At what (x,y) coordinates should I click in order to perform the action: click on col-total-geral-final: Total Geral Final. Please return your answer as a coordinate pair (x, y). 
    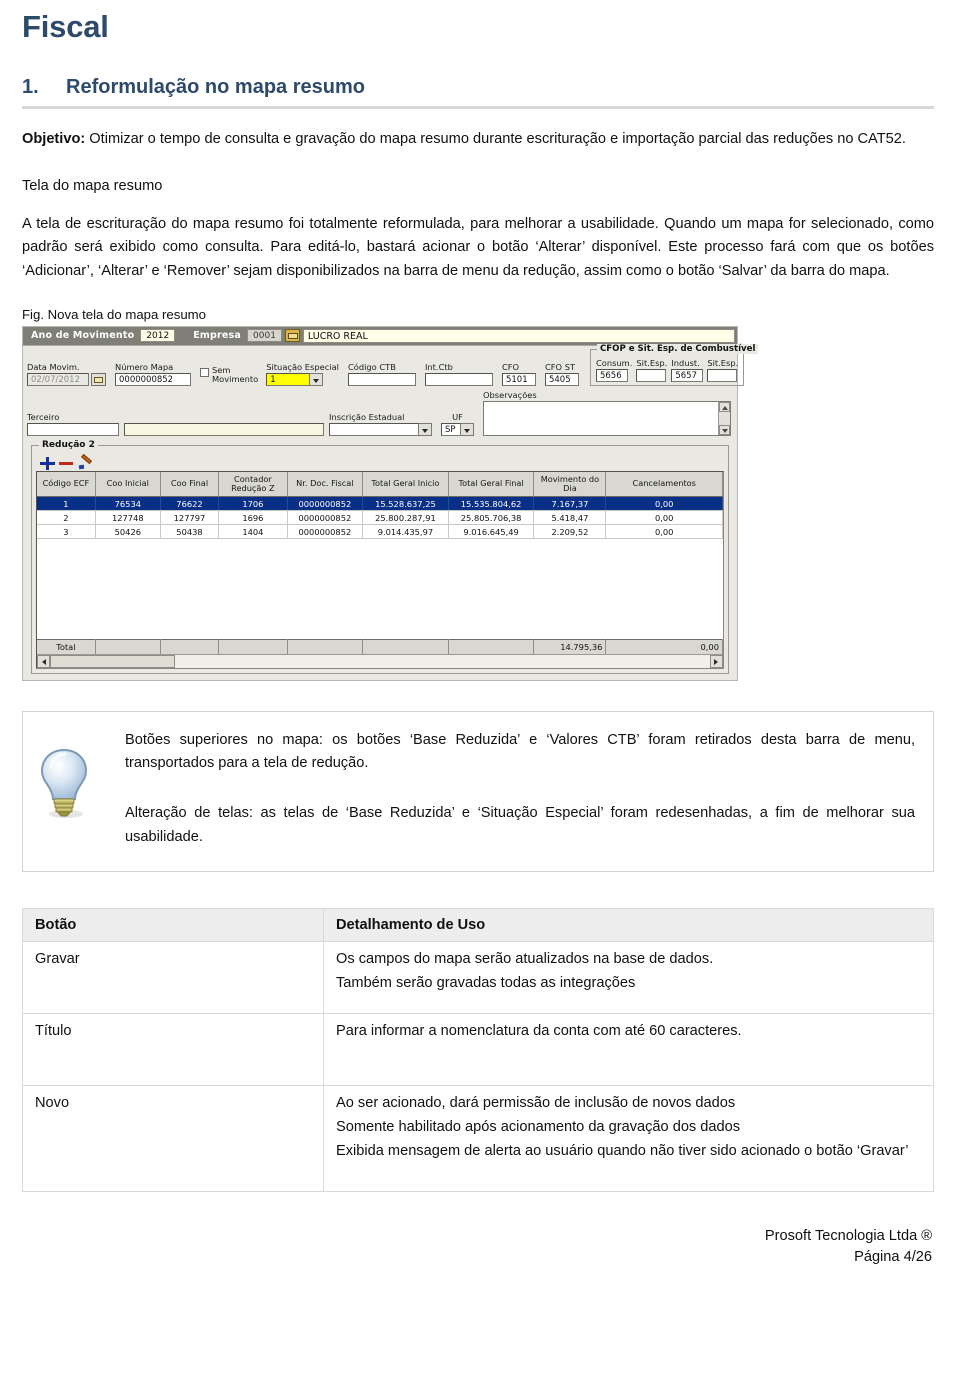
    Looking at the image, I should click on (491, 484).